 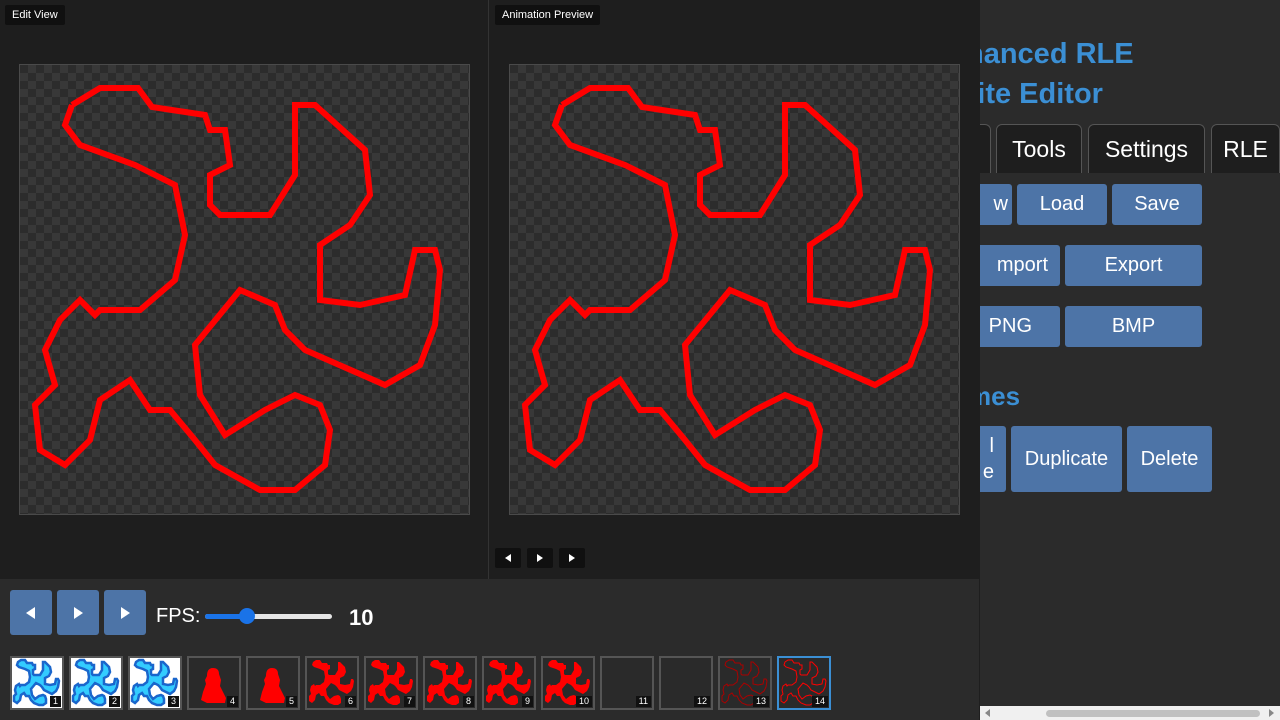 What do you see at coordinates (1066, 459) in the screenshot?
I see `duplicate-frame-button: Duplicate` at bounding box center [1066, 459].